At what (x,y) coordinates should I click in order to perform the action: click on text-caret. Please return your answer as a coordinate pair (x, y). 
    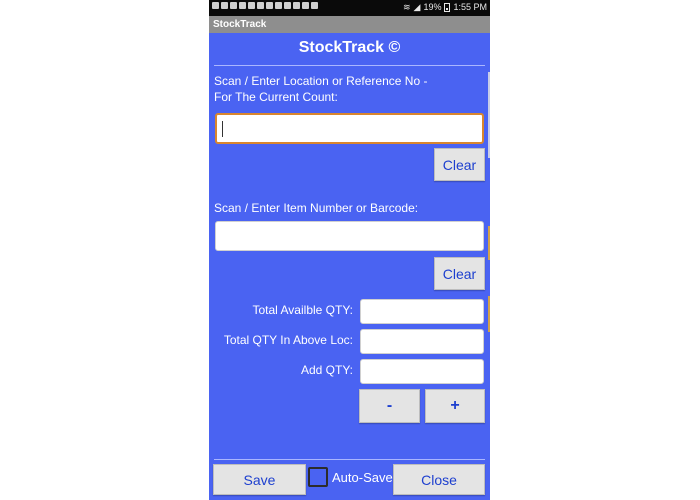
    Looking at the image, I should click on (222, 129).